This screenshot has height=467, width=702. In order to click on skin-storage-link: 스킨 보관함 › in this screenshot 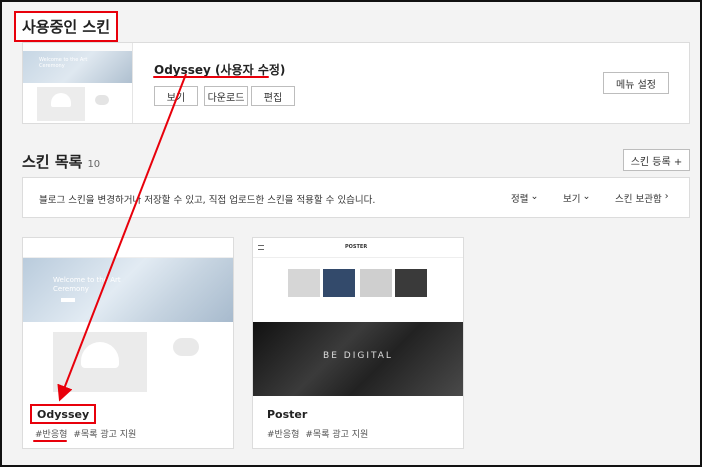, I will do `click(642, 198)`.